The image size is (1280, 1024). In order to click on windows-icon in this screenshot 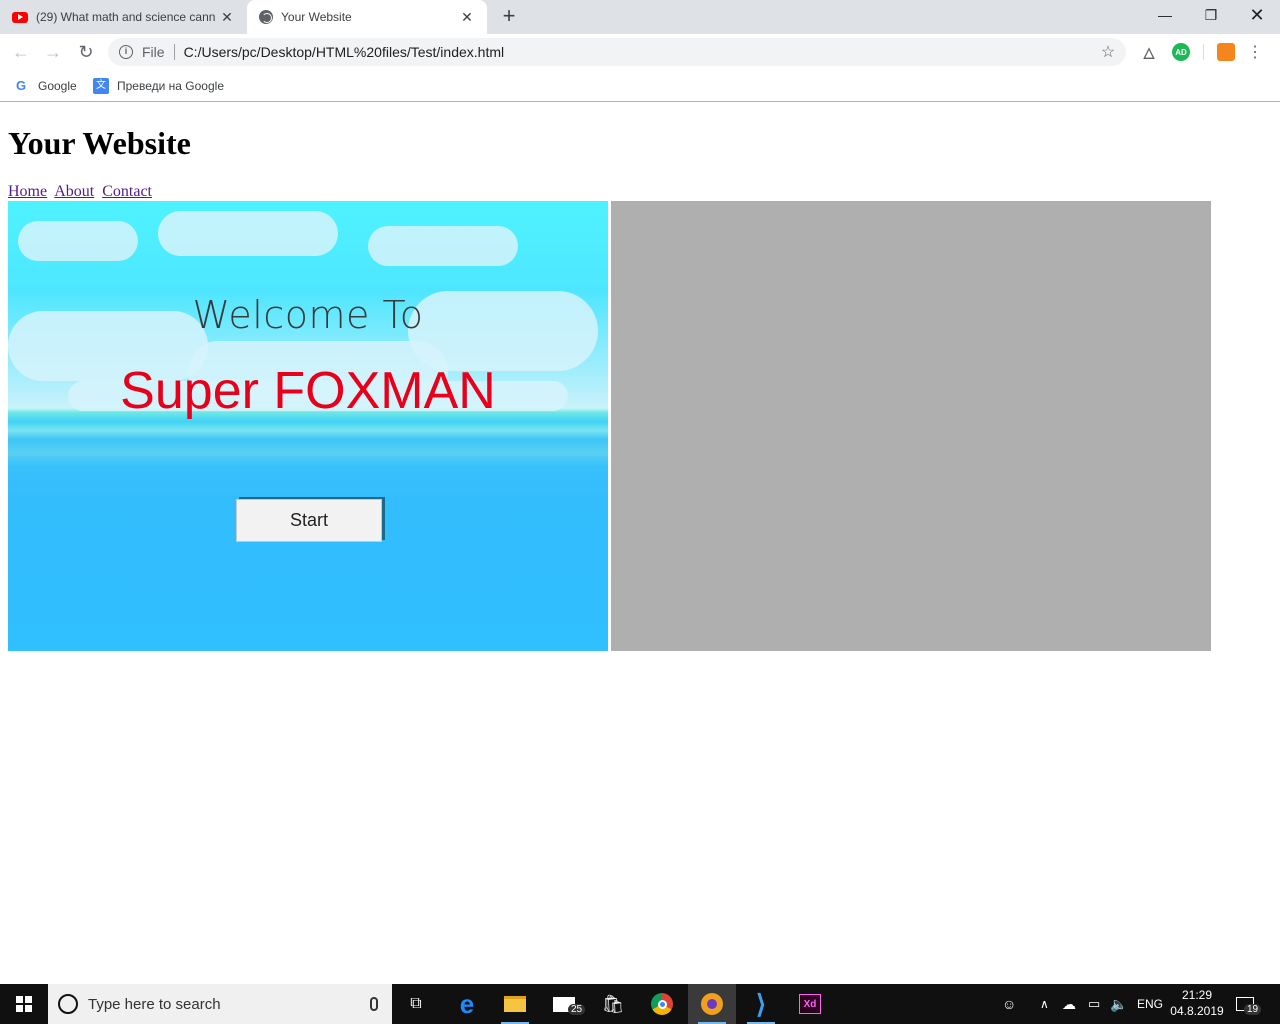, I will do `click(24, 1004)`.